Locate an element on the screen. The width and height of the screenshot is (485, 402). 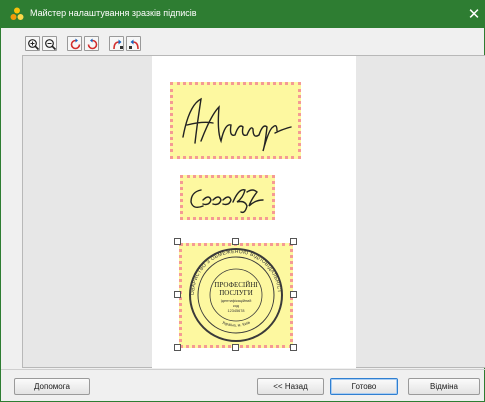
app-logo-icon is located at coordinates (17, 13).